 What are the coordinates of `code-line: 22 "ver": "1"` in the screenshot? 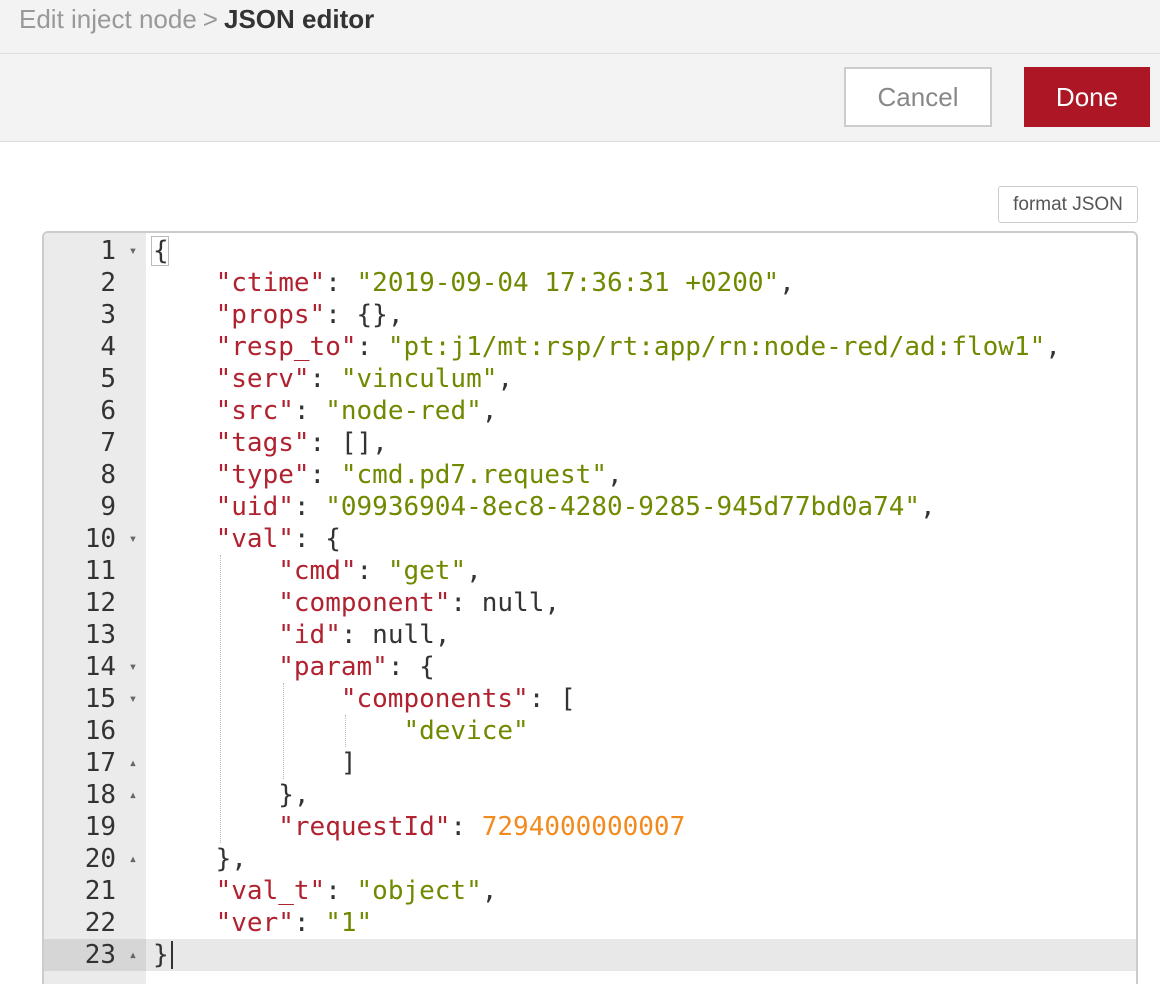 It's located at (590, 923).